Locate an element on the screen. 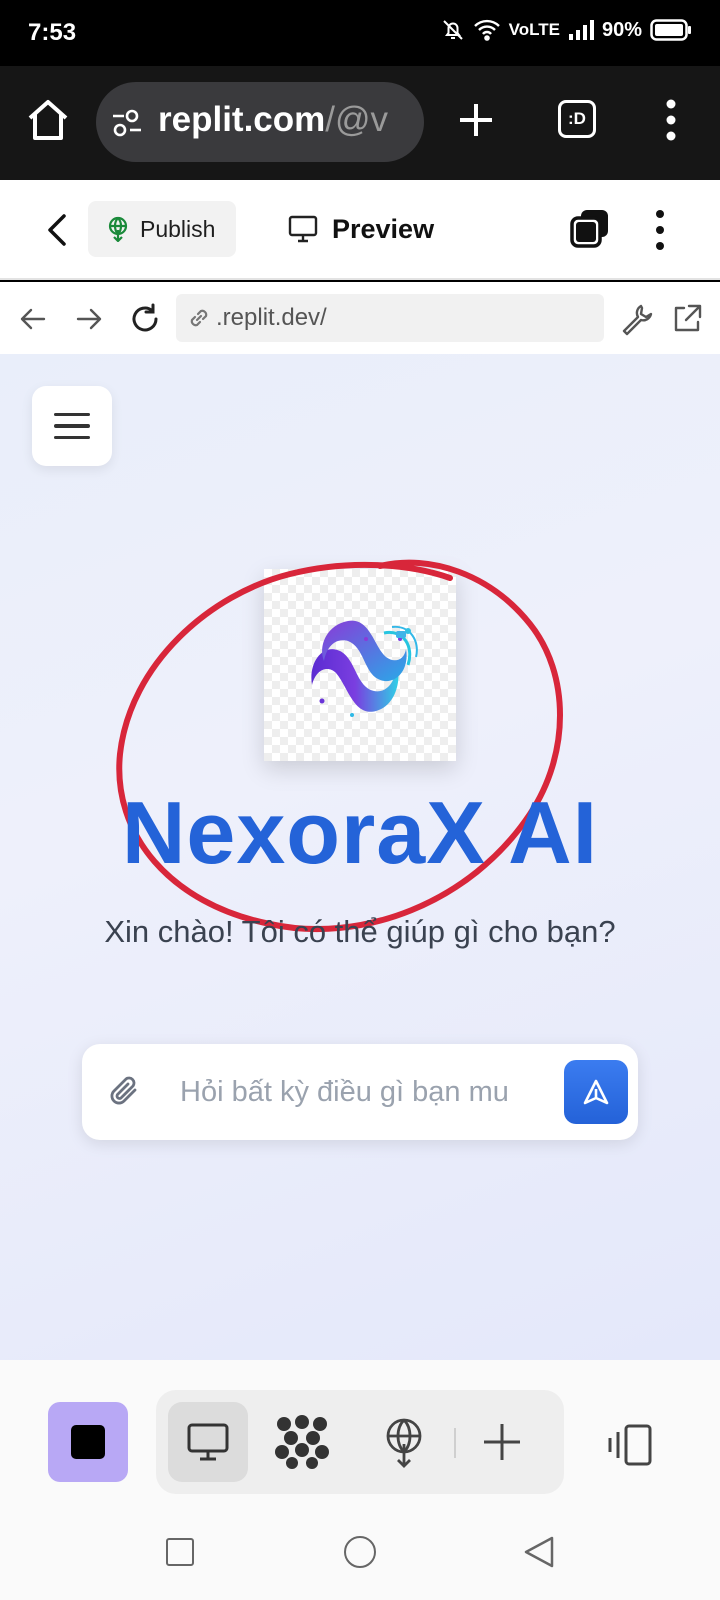 Image resolution: width=720 pixels, height=1600 pixels. battery-icon is located at coordinates (671, 30).